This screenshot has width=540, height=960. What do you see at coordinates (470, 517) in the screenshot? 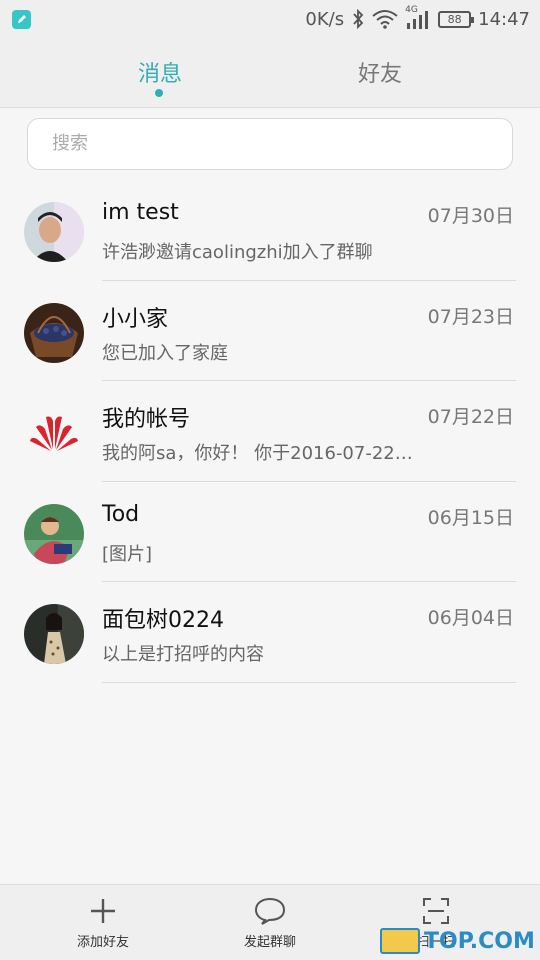
I see `conversation-date: 06月15日` at bounding box center [470, 517].